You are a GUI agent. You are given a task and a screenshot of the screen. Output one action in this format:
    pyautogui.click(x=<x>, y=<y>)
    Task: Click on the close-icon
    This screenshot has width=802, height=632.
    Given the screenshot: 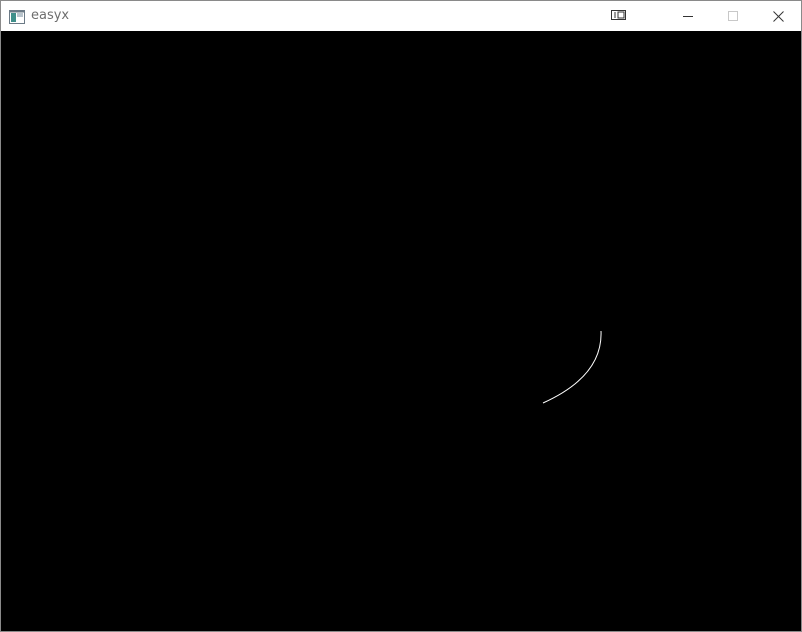 What is the action you would take?
    pyautogui.click(x=778, y=16)
    